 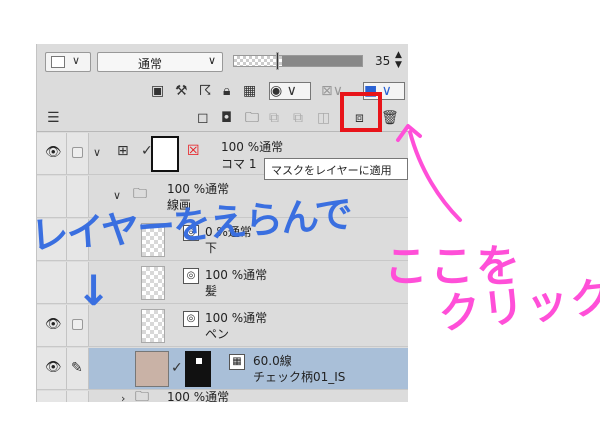 What do you see at coordinates (198, 369) in the screenshot?
I see `mask-thumbnail` at bounding box center [198, 369].